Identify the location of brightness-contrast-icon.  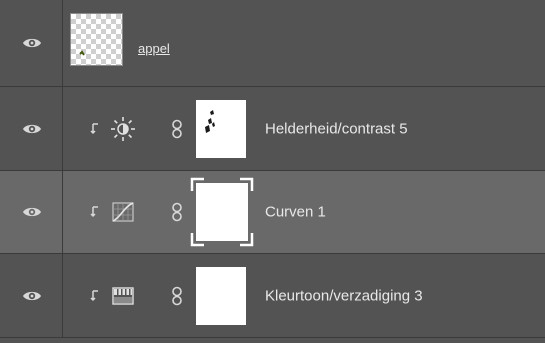
(123, 129).